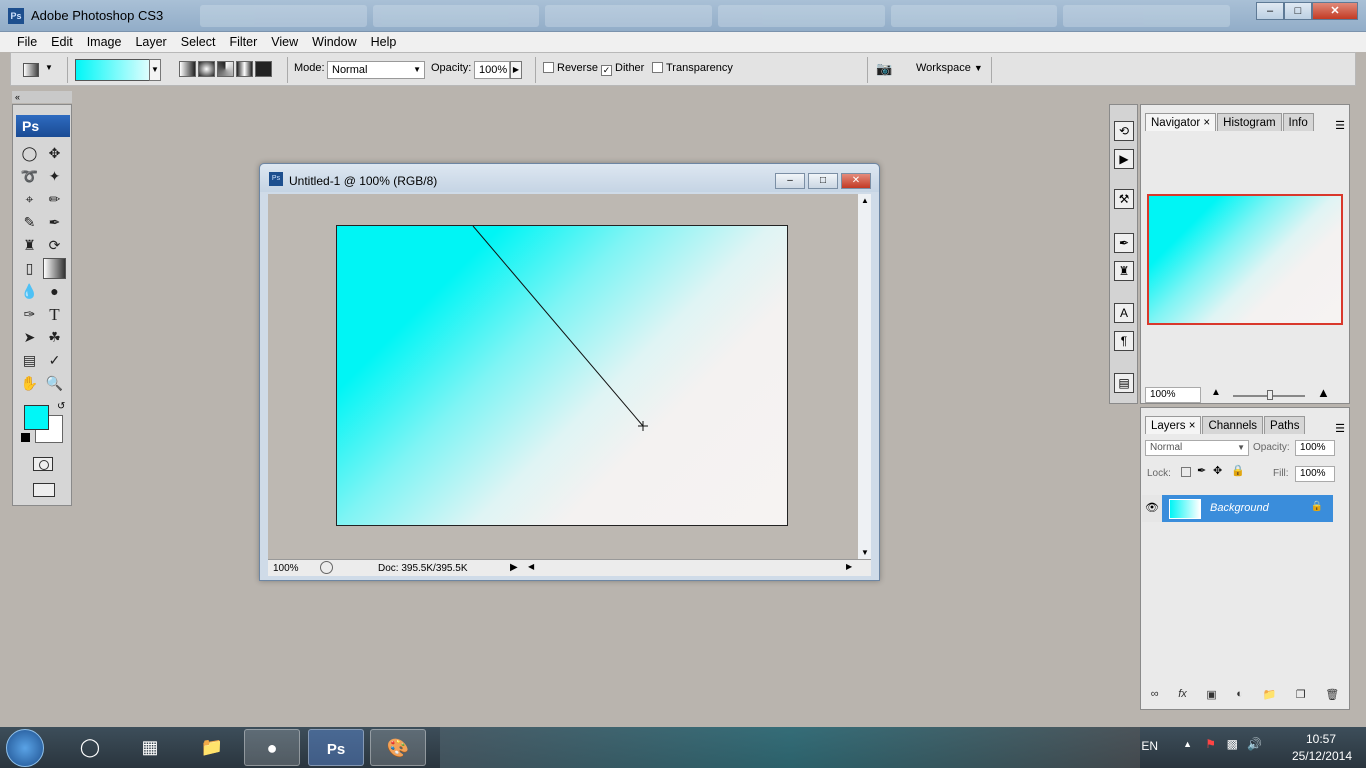  Describe the element at coordinates (516, 70) in the screenshot. I see `opacity-slider-button: ▶` at that location.